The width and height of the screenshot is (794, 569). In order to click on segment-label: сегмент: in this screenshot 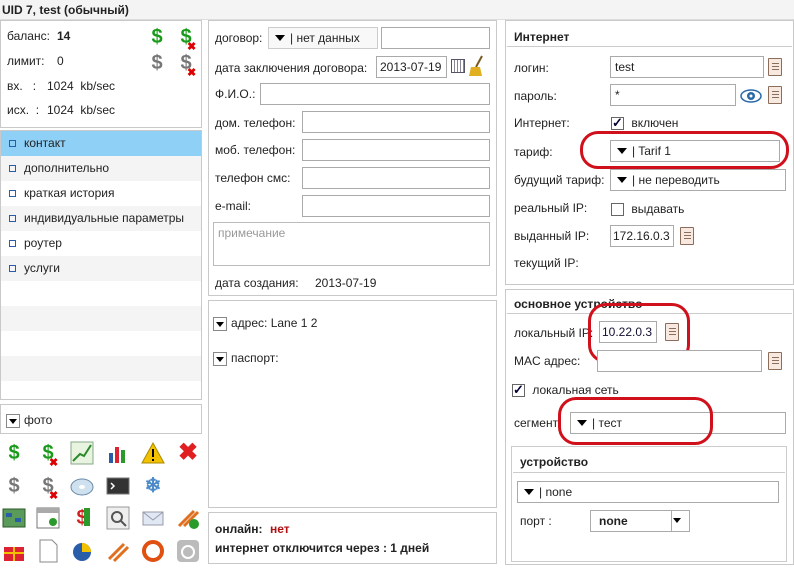, I will do `click(538, 423)`.